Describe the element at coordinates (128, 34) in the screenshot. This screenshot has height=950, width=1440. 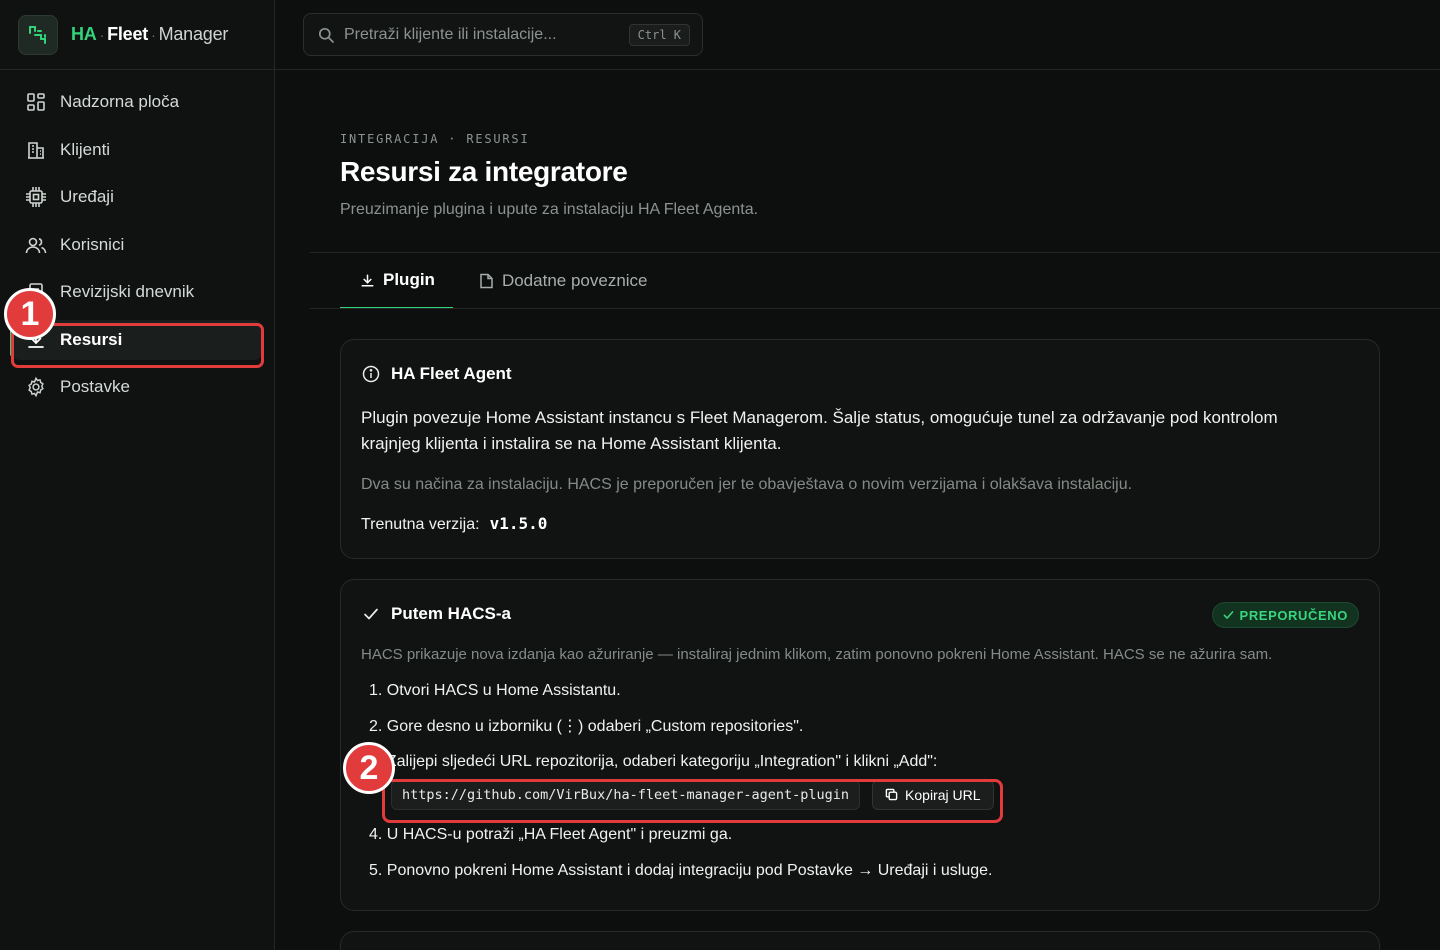
I see `brand-fleet: Fleet` at that location.